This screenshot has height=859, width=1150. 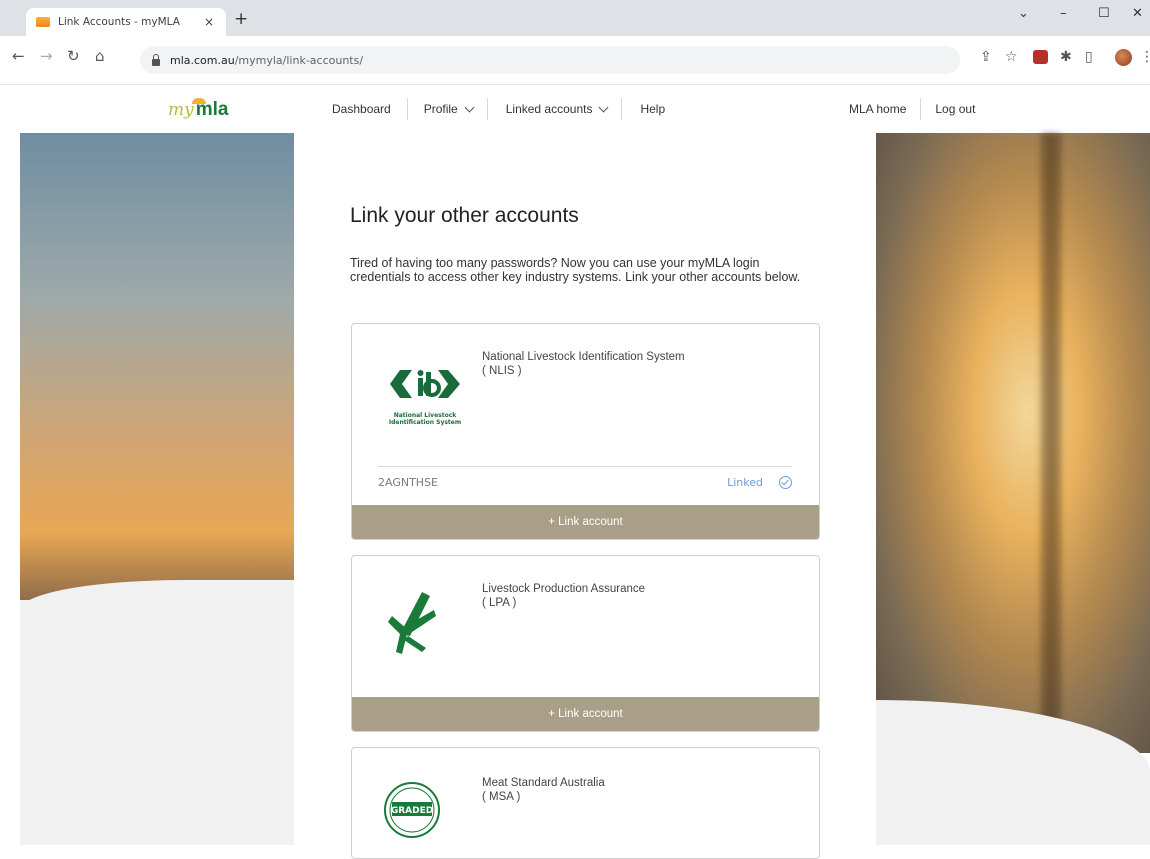 I want to click on new-tab-button: +, so click(x=241, y=19).